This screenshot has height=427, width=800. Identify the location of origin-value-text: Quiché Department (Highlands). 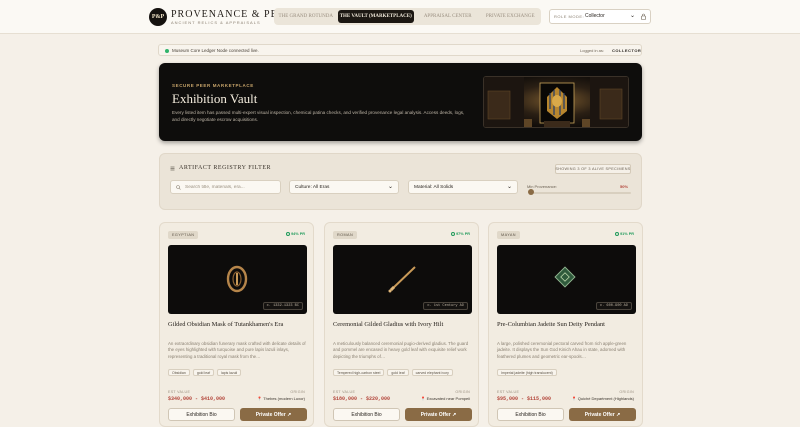
(605, 398).